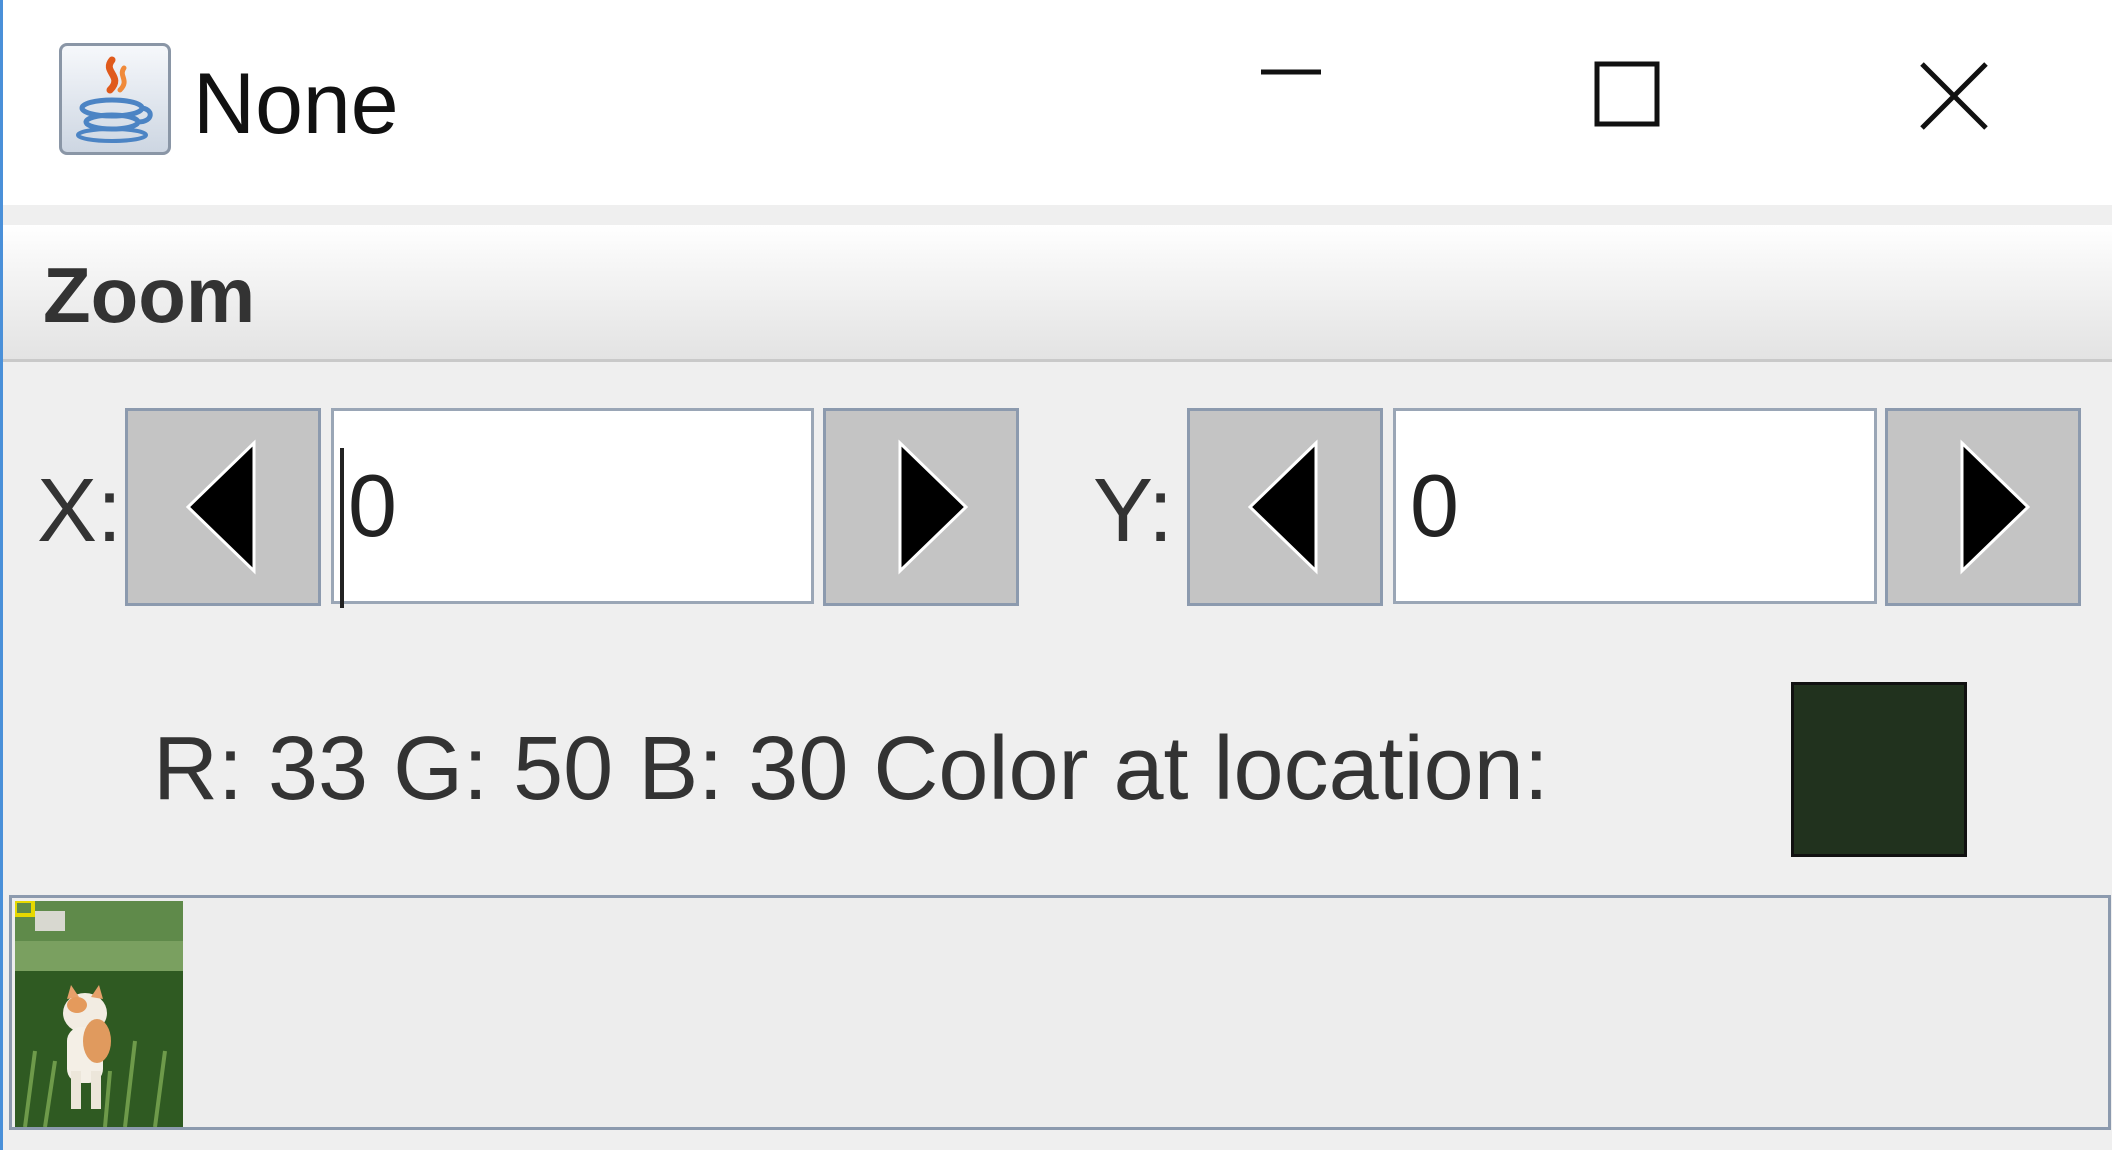 The height and width of the screenshot is (1150, 2112). I want to click on menu-item-zoom: Zoom, so click(149, 295).